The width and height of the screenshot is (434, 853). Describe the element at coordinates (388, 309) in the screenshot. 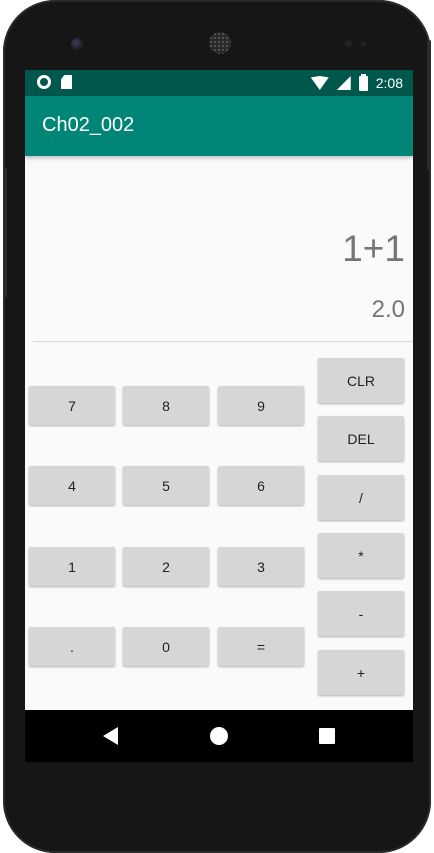

I see `result-display: 2.0` at that location.